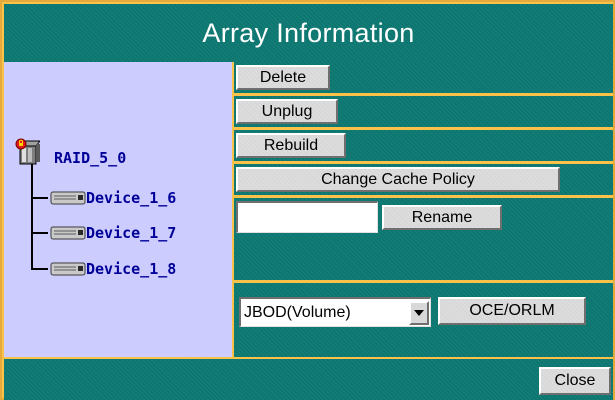 This screenshot has width=615, height=400. What do you see at coordinates (442, 217) in the screenshot?
I see `rename-button: Rename` at bounding box center [442, 217].